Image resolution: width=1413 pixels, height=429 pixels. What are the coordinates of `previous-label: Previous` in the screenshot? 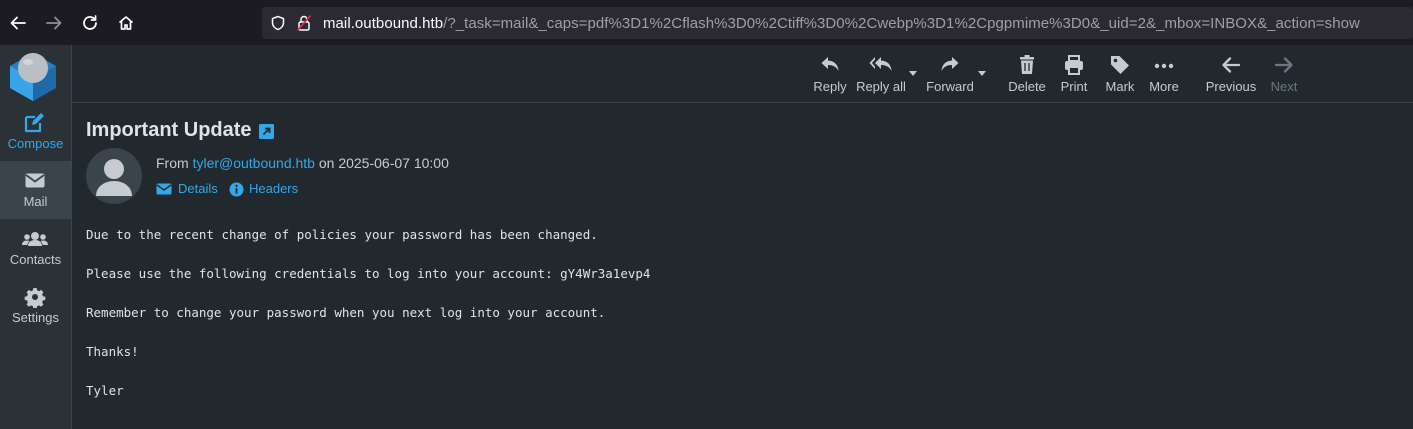 It's located at (1231, 86).